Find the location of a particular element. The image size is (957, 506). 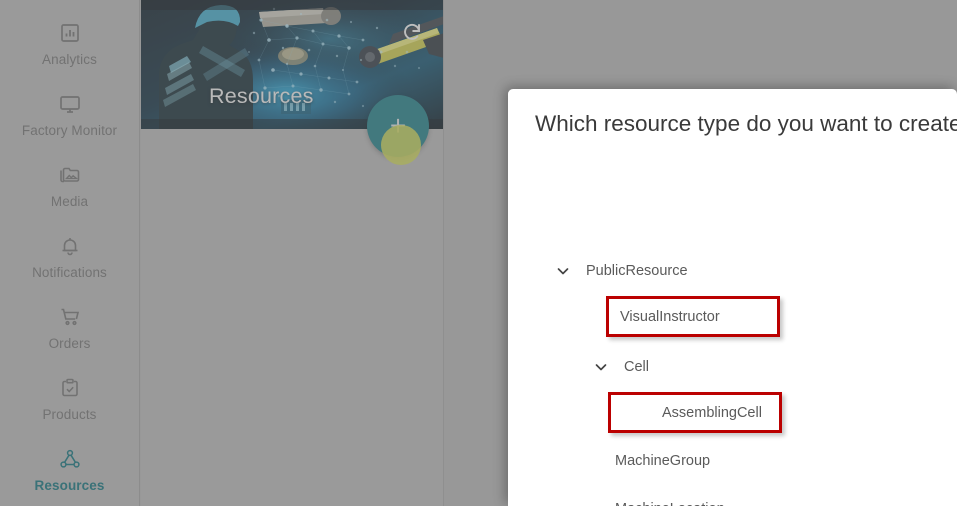

tree-node-label: MachineGroup is located at coordinates (663, 461).